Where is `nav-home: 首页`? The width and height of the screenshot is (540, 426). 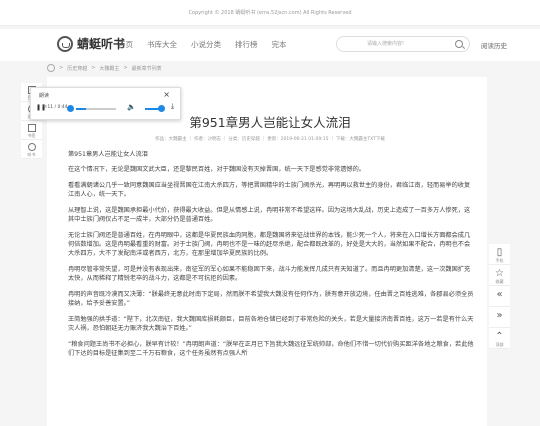 nav-home: 首页 is located at coordinates (125, 44).